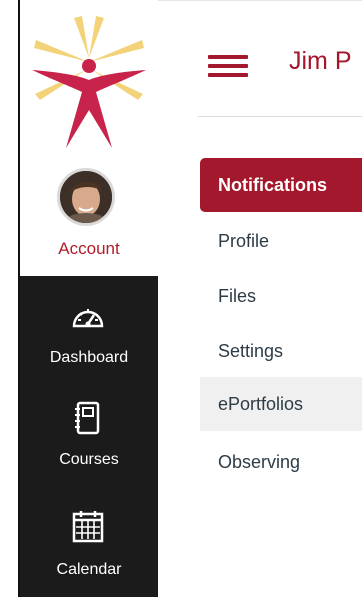 The width and height of the screenshot is (362, 598). I want to click on global-nav-dashboard: Dashboard, so click(89, 345).